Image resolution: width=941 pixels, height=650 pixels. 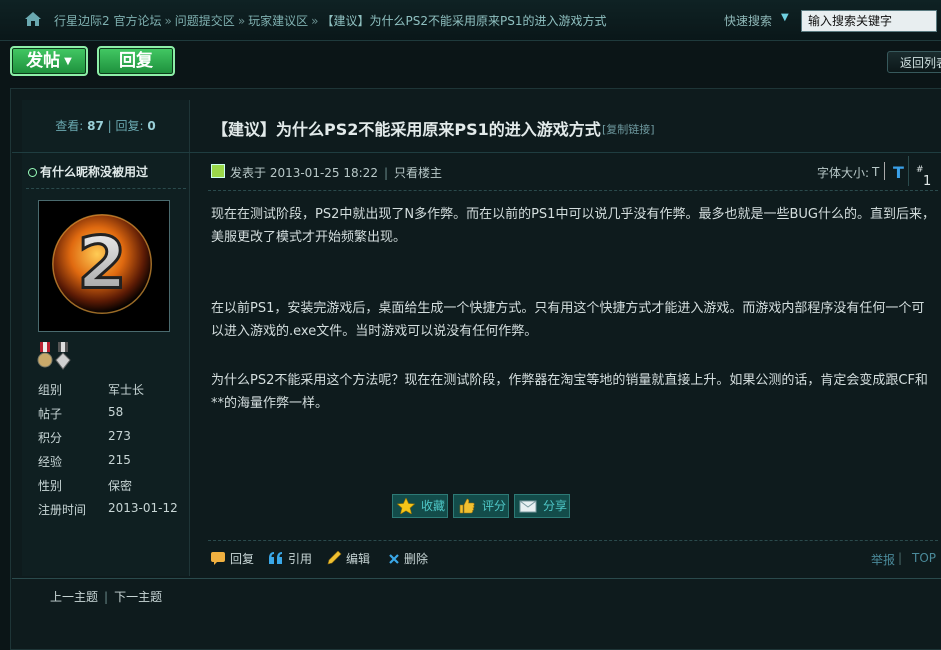 What do you see at coordinates (927, 181) in the screenshot?
I see `floor-number-value: 1` at bounding box center [927, 181].